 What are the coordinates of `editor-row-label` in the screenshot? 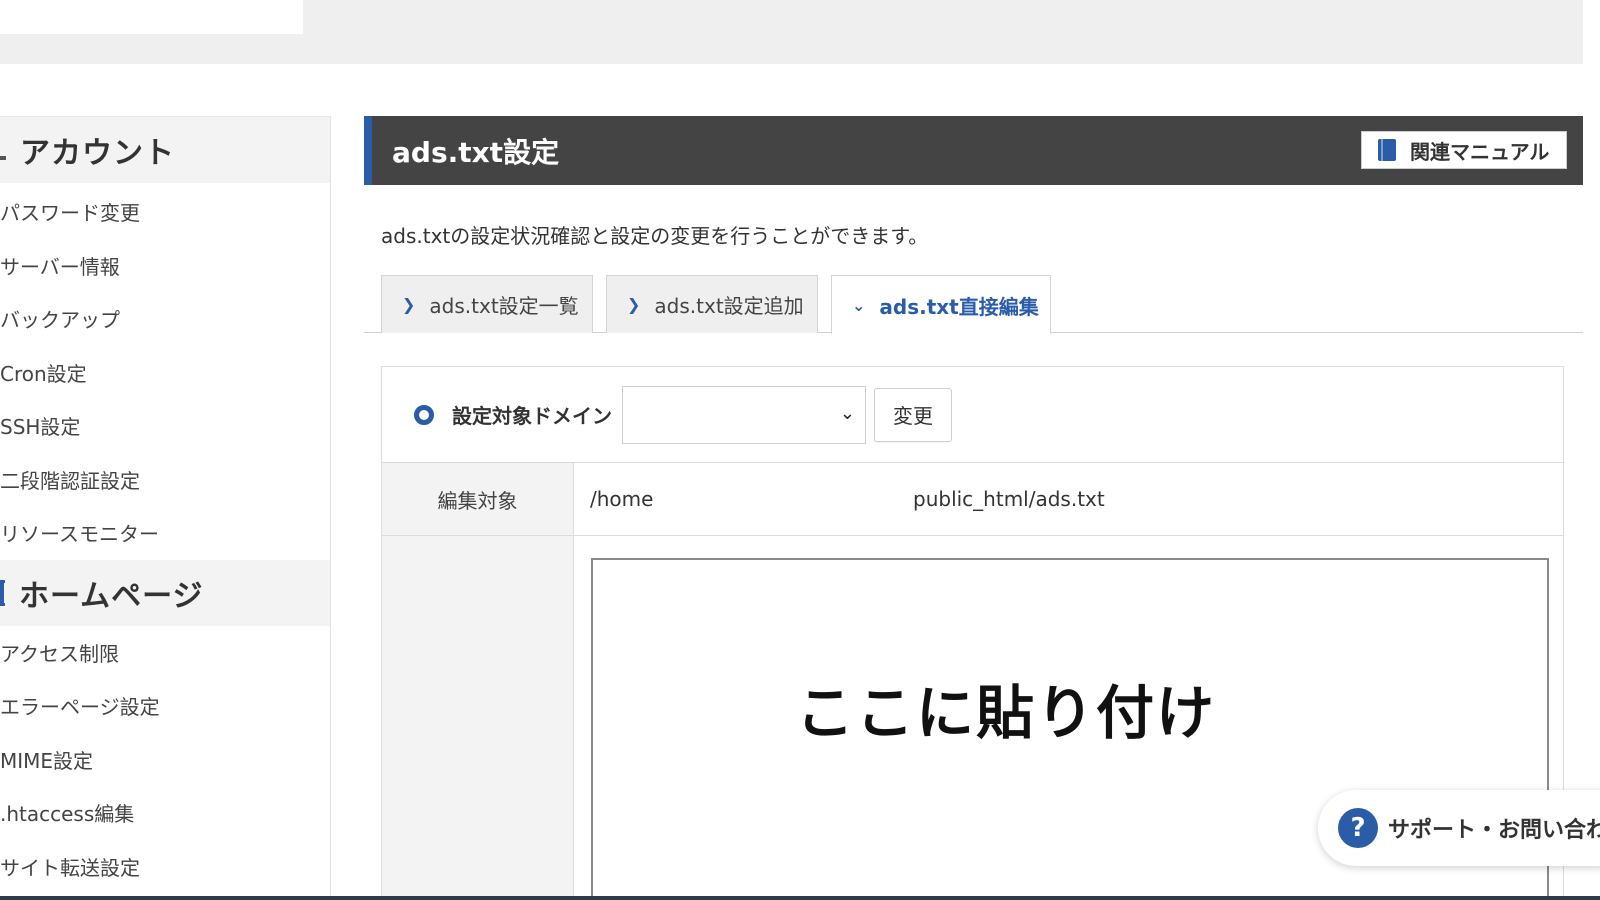 It's located at (478, 718).